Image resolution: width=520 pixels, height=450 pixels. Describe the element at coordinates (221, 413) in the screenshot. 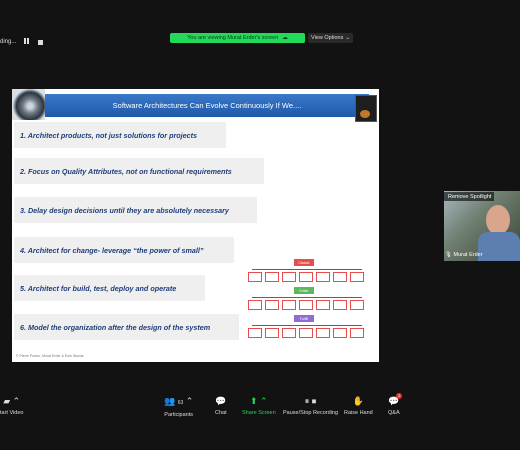

I see `chat-label: Chat` at that location.